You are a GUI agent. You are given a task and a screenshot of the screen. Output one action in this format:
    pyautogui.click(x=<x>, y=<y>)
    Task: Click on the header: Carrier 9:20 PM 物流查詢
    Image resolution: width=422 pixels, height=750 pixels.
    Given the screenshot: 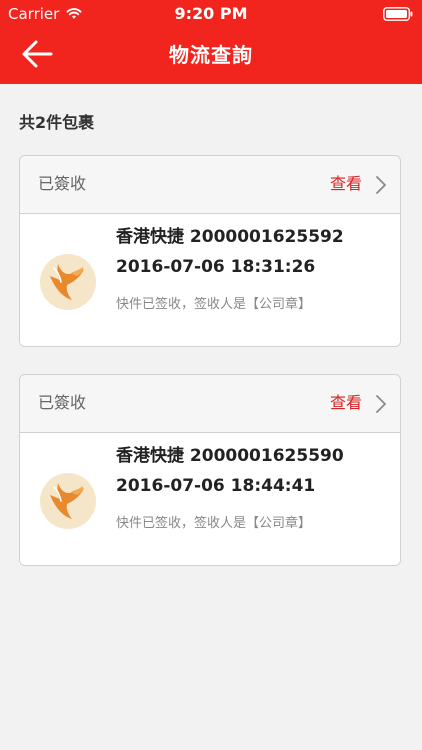 What is the action you would take?
    pyautogui.click(x=211, y=42)
    